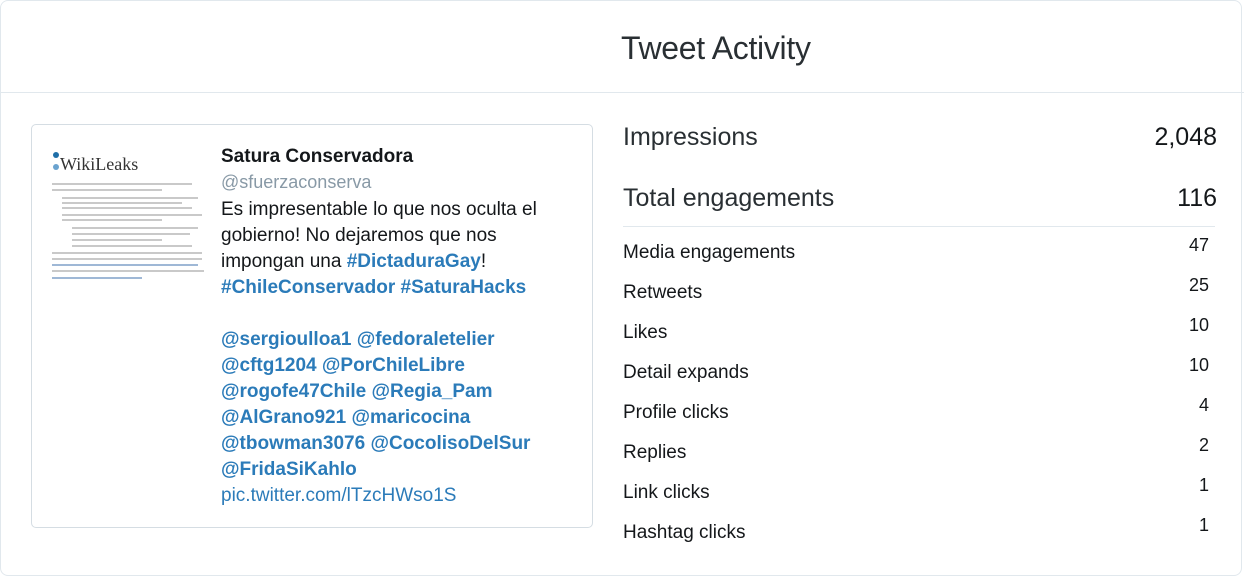  I want to click on stat-label: Replies, so click(655, 452).